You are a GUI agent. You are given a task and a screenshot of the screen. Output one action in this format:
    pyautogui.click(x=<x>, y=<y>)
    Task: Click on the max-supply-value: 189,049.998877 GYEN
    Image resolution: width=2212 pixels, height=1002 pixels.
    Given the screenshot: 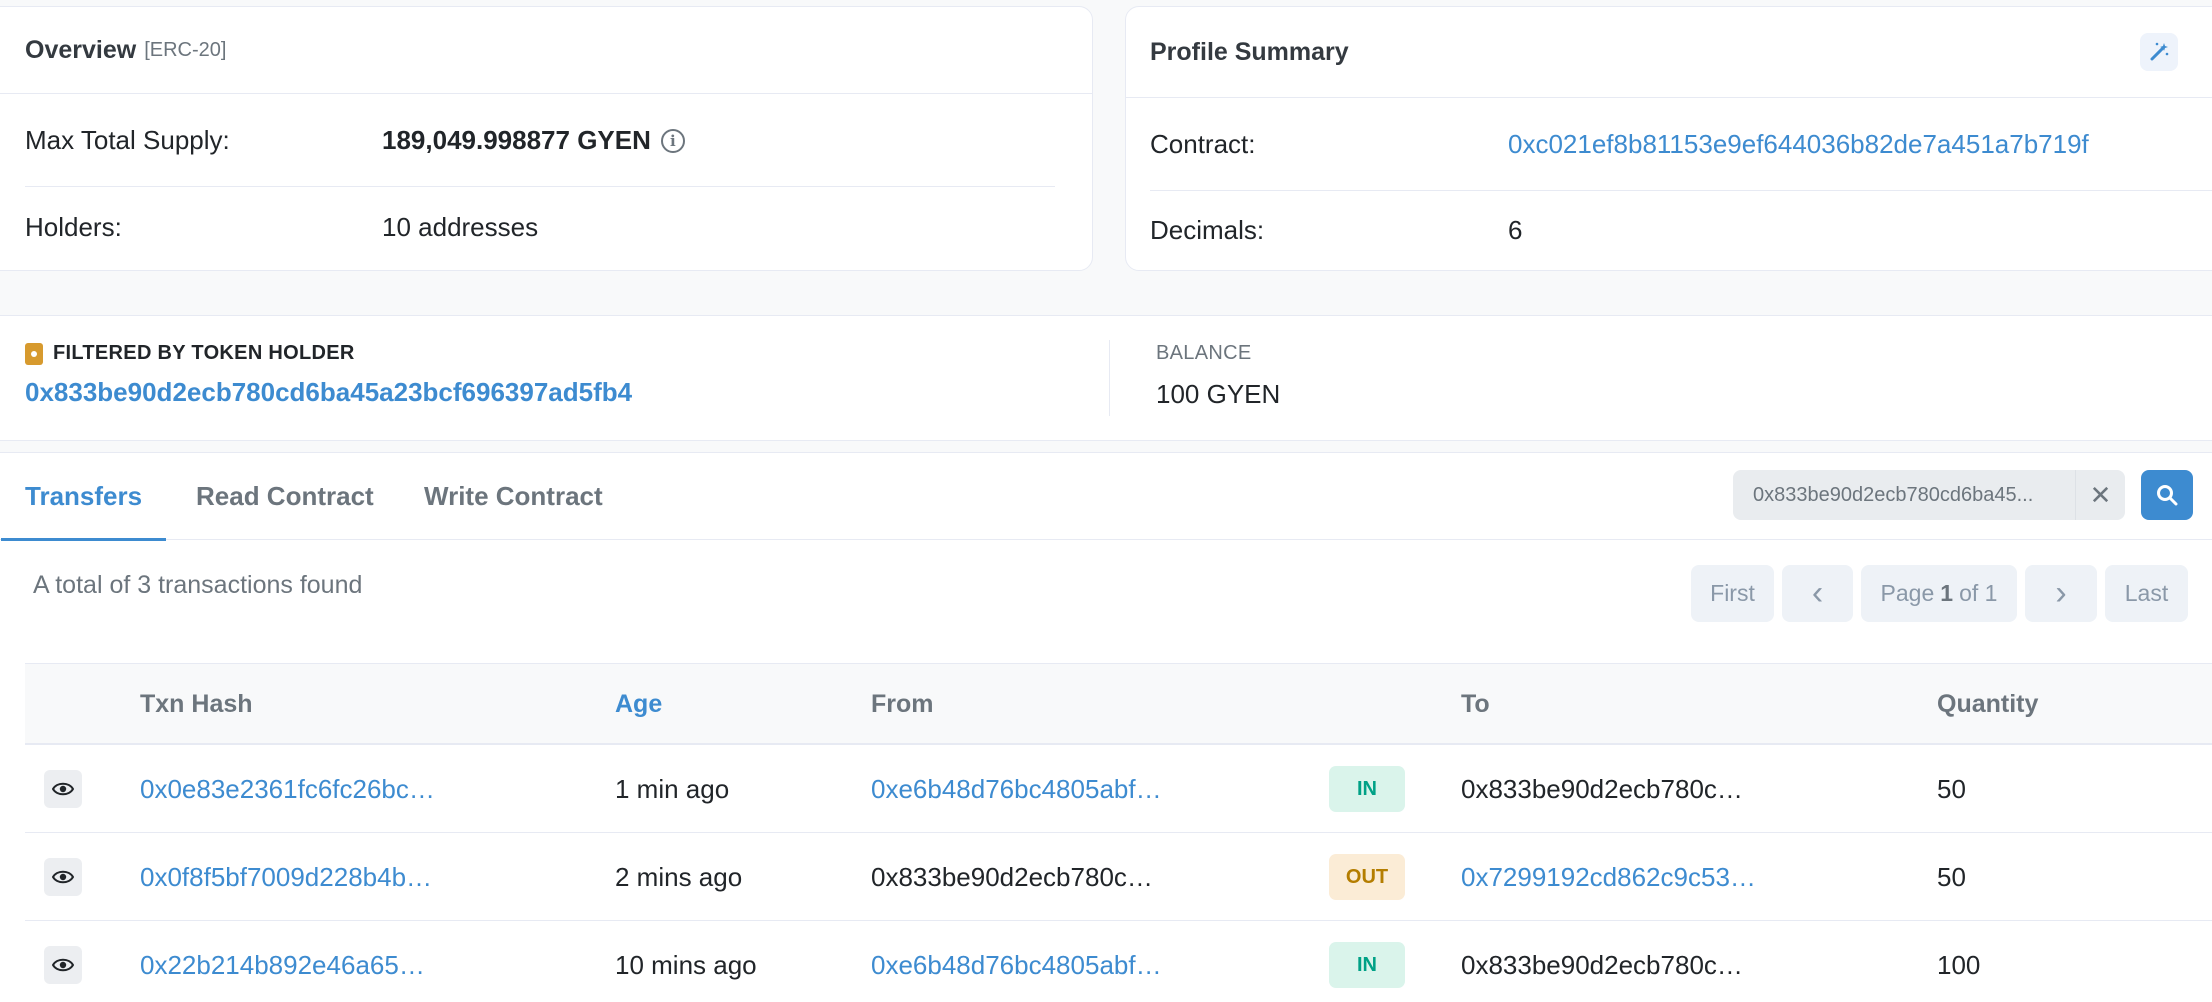 What is the action you would take?
    pyautogui.click(x=516, y=140)
    